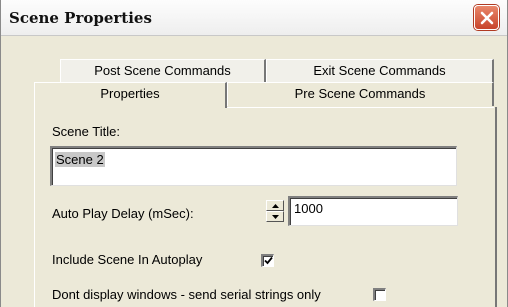 This screenshot has width=508, height=307. Describe the element at coordinates (163, 71) in the screenshot. I see `tab-post-scene-commands: Post Scene Commands` at that location.